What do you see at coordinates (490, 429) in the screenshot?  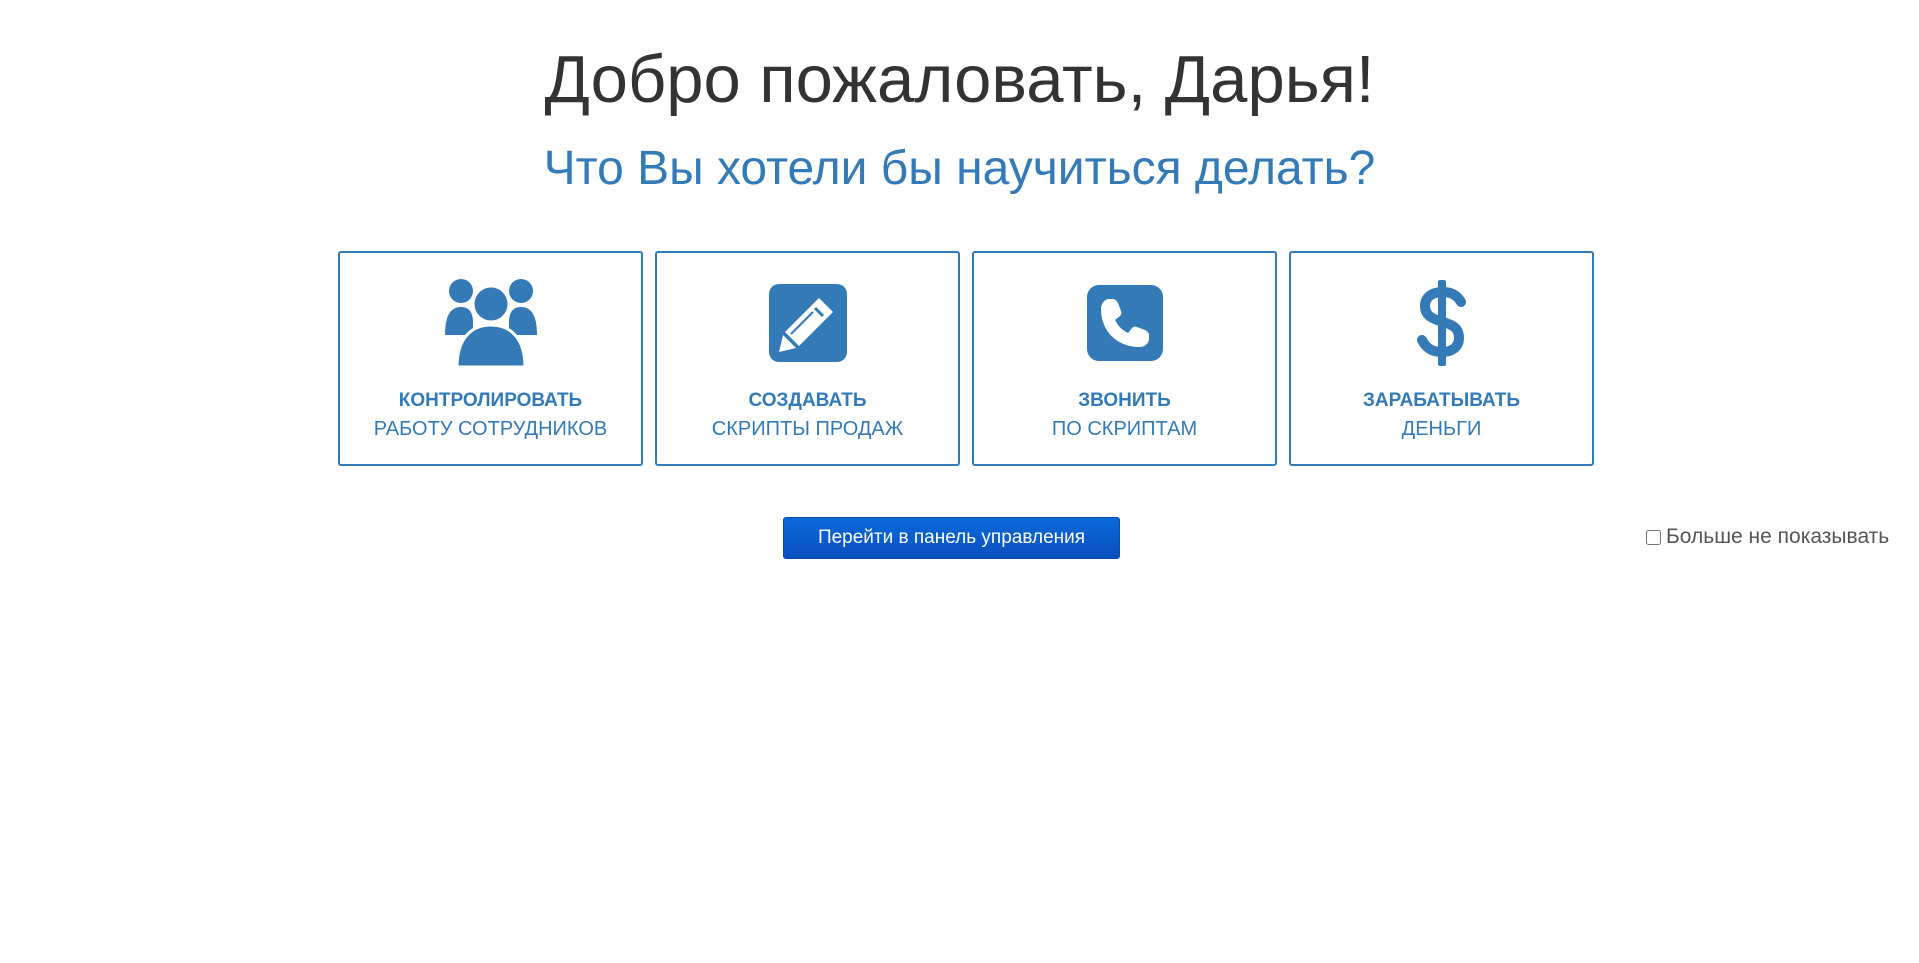 I see `card-label-sub: РАБОТУ СОТРУДНИКОВ` at bounding box center [490, 429].